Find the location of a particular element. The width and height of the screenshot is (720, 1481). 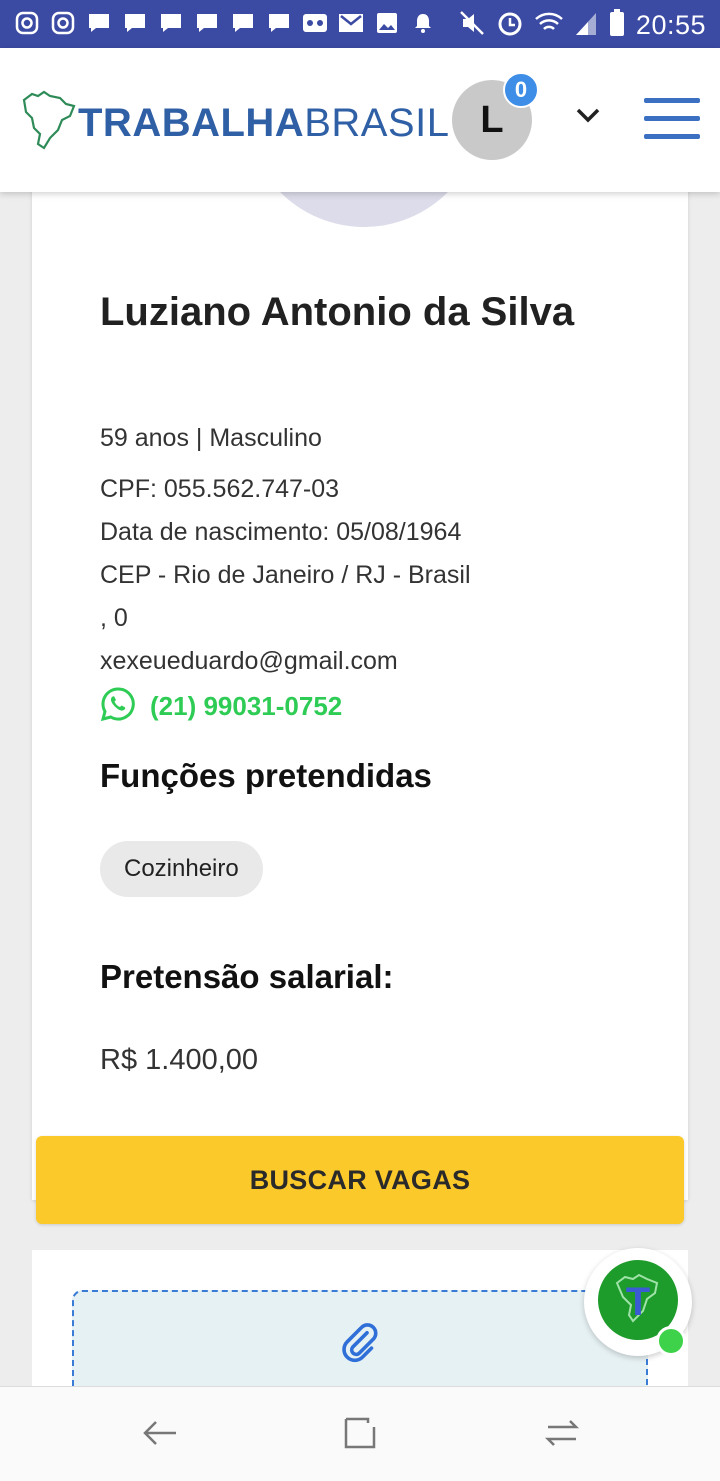

notification-icons is located at coordinates (225, 23).